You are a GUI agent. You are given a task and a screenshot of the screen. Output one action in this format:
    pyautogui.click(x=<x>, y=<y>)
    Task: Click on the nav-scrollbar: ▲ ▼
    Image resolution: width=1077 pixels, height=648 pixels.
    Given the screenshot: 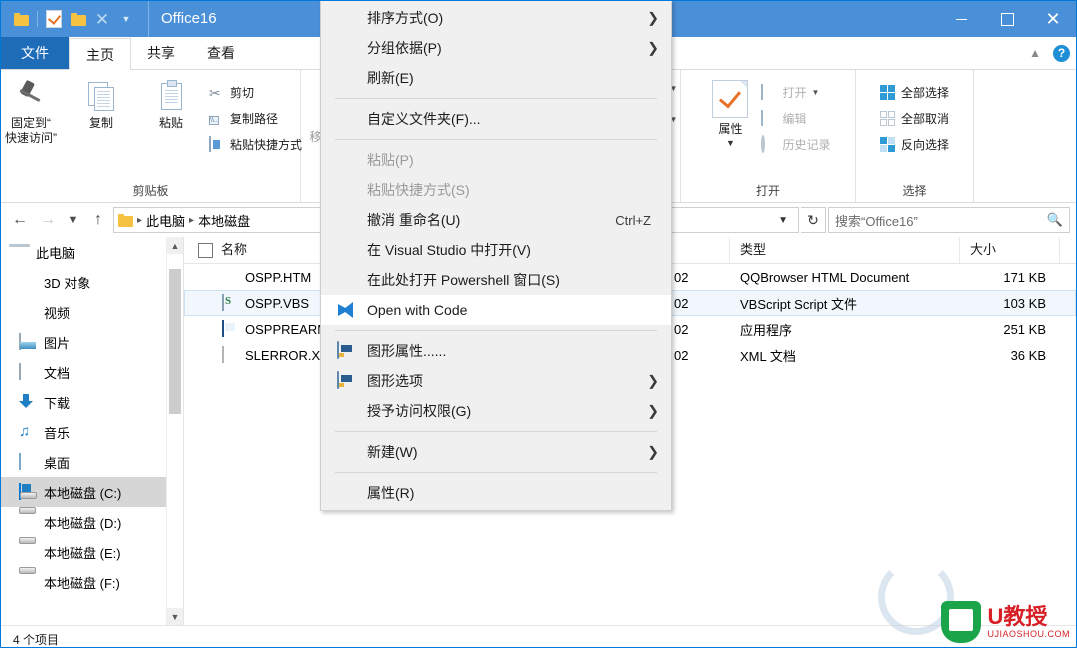 What is the action you would take?
    pyautogui.click(x=174, y=431)
    